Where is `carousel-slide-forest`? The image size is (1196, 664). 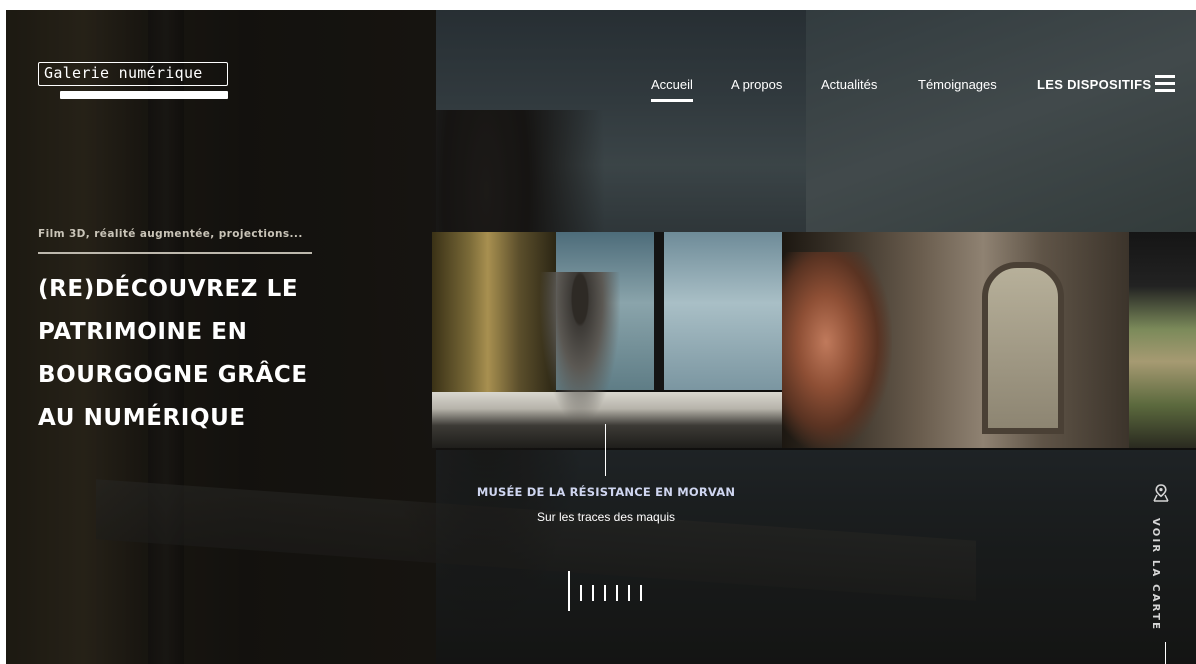 carousel-slide-forest is located at coordinates (1162, 340).